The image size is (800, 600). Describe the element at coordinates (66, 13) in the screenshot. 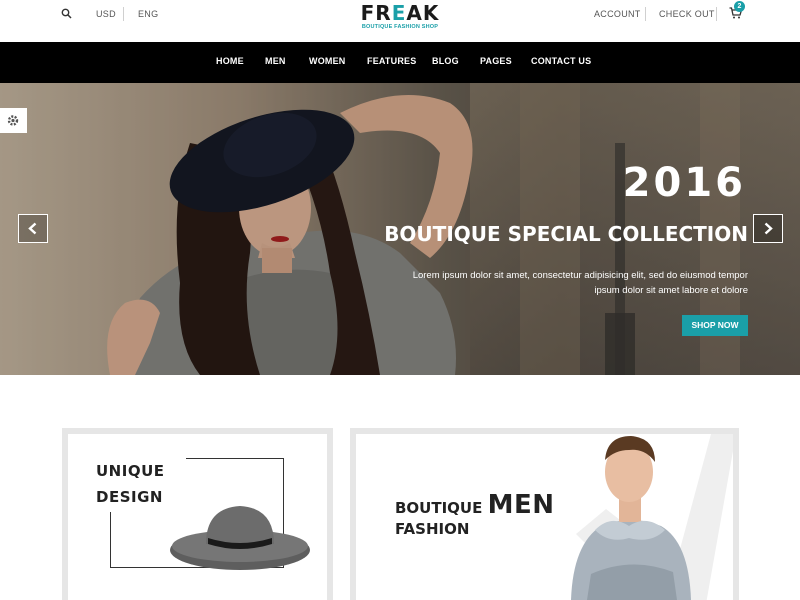

I see `search-icon` at that location.